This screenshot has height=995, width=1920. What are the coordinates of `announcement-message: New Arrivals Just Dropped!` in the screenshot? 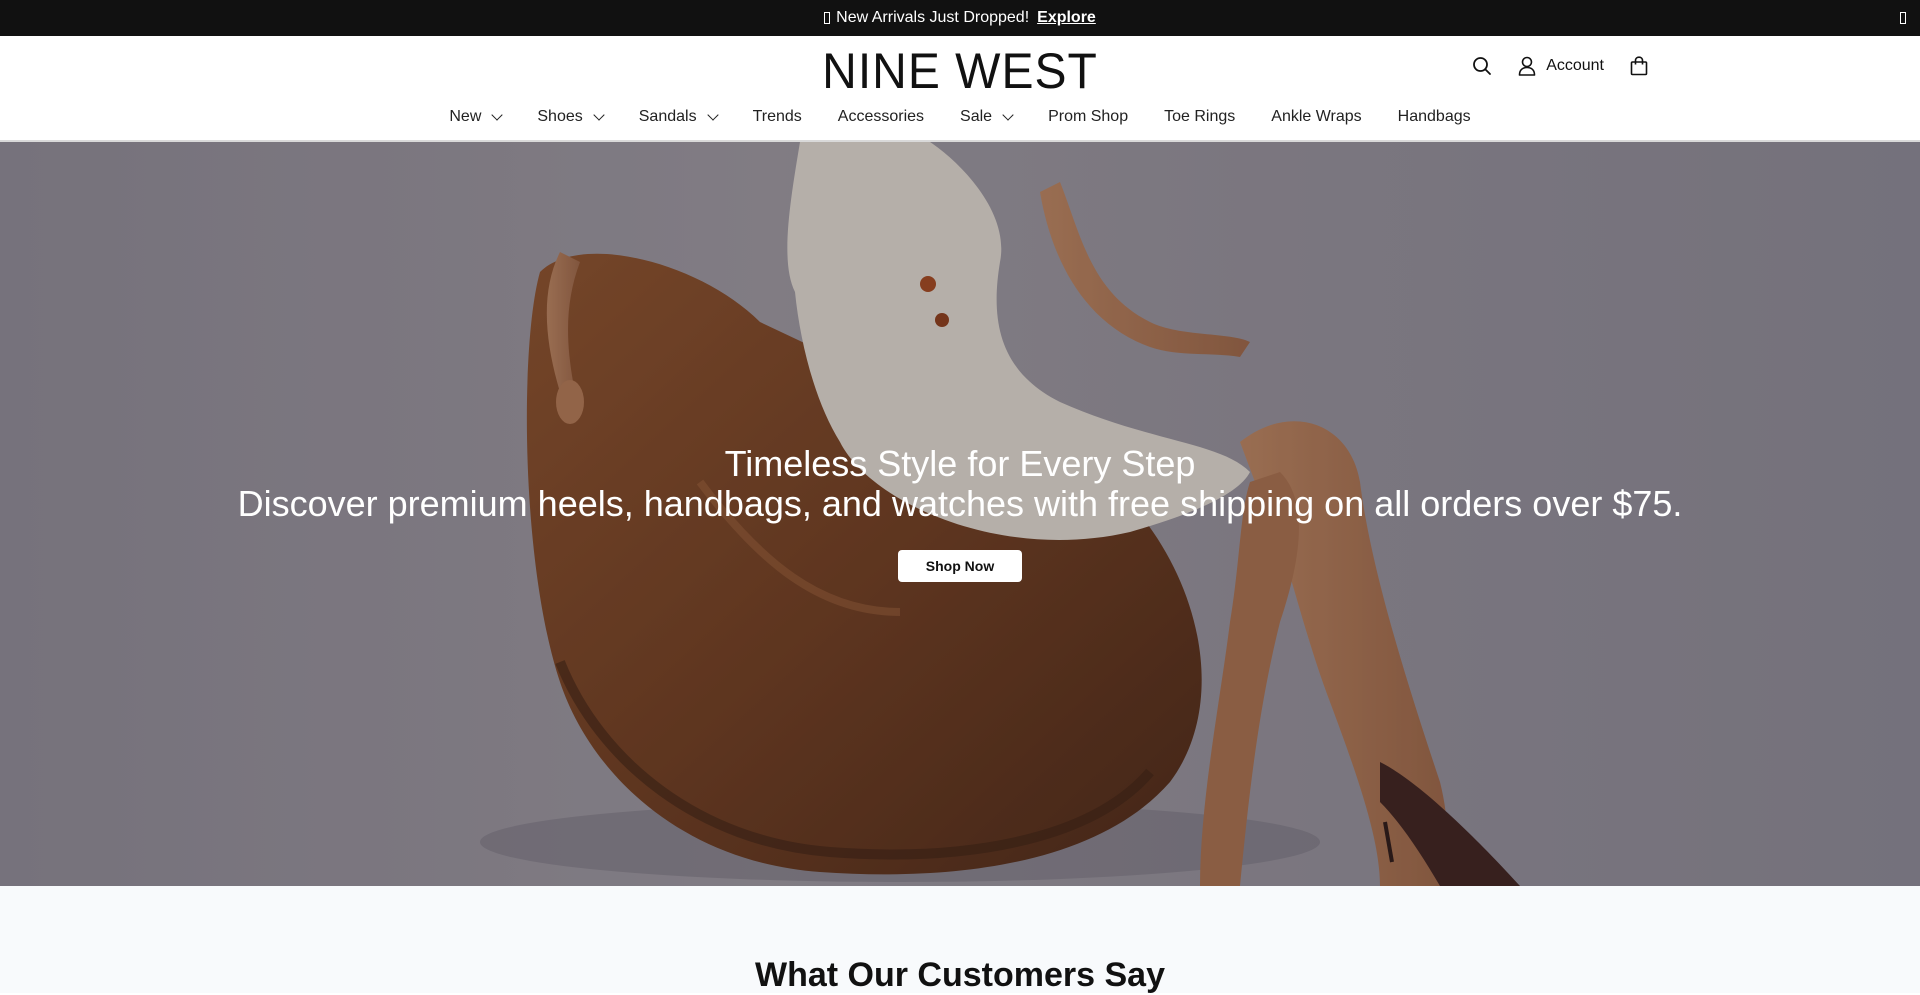 It's located at (933, 17).